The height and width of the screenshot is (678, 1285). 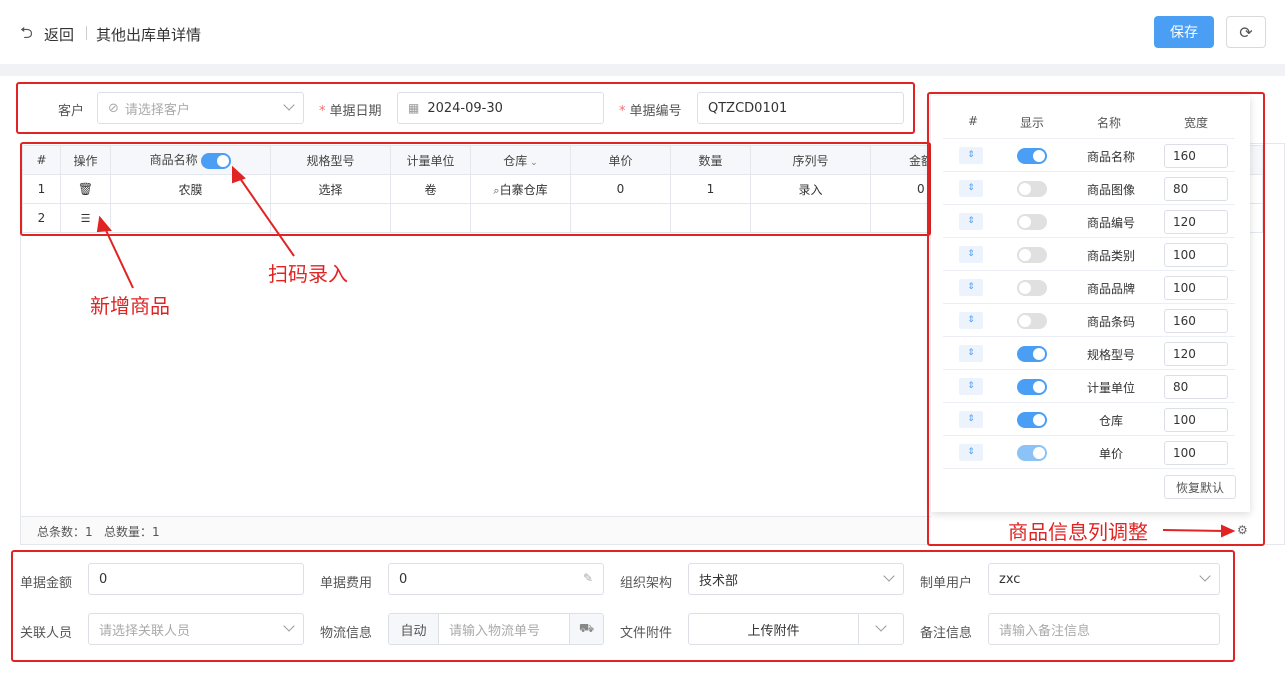 I want to click on logistics-input: 请输入物流单号, so click(x=504, y=629).